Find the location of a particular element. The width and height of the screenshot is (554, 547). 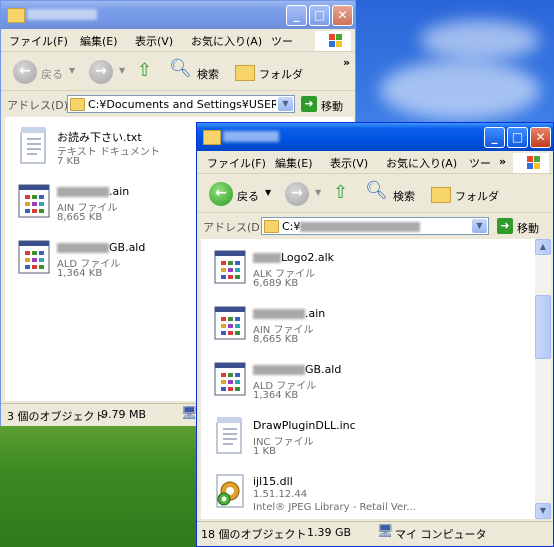

address-label: アドレス(D) is located at coordinates (38, 105).